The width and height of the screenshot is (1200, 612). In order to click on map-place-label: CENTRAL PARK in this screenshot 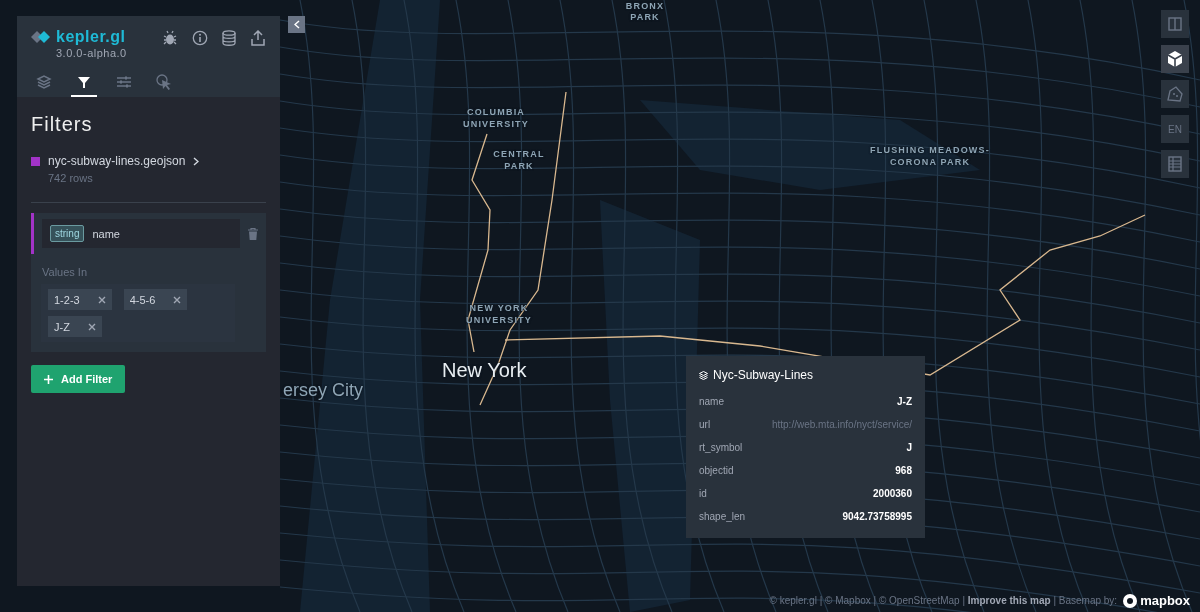, I will do `click(519, 160)`.